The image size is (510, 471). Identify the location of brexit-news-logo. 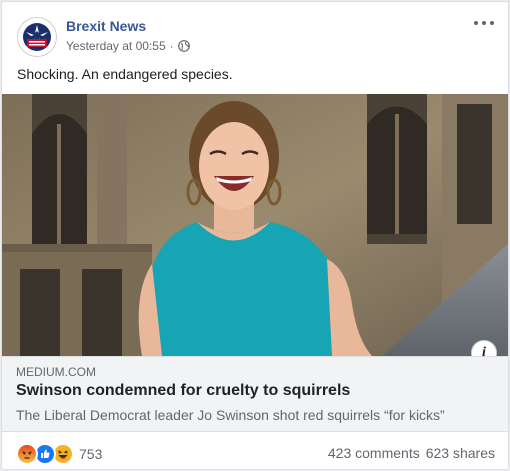
(37, 37).